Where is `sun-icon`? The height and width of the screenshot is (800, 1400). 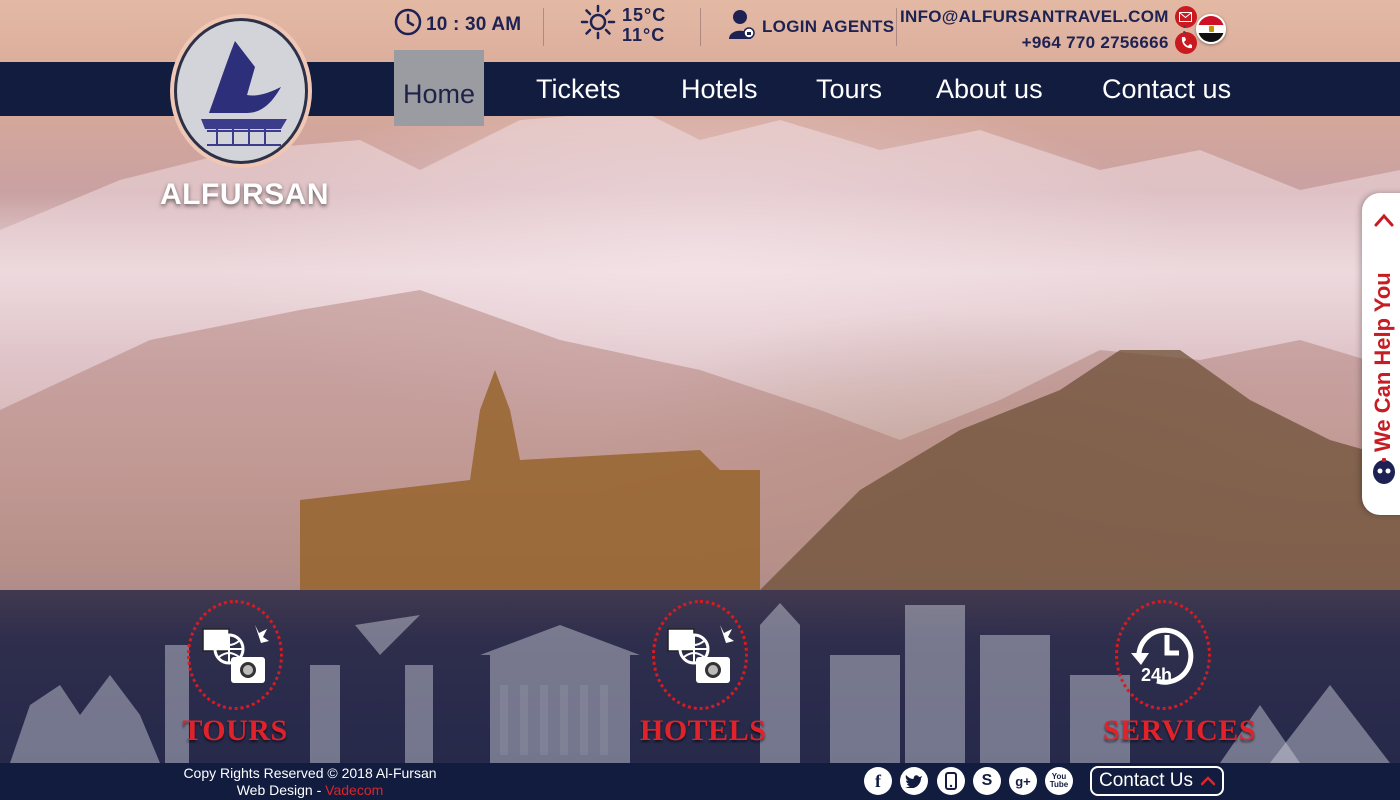 sun-icon is located at coordinates (598, 24).